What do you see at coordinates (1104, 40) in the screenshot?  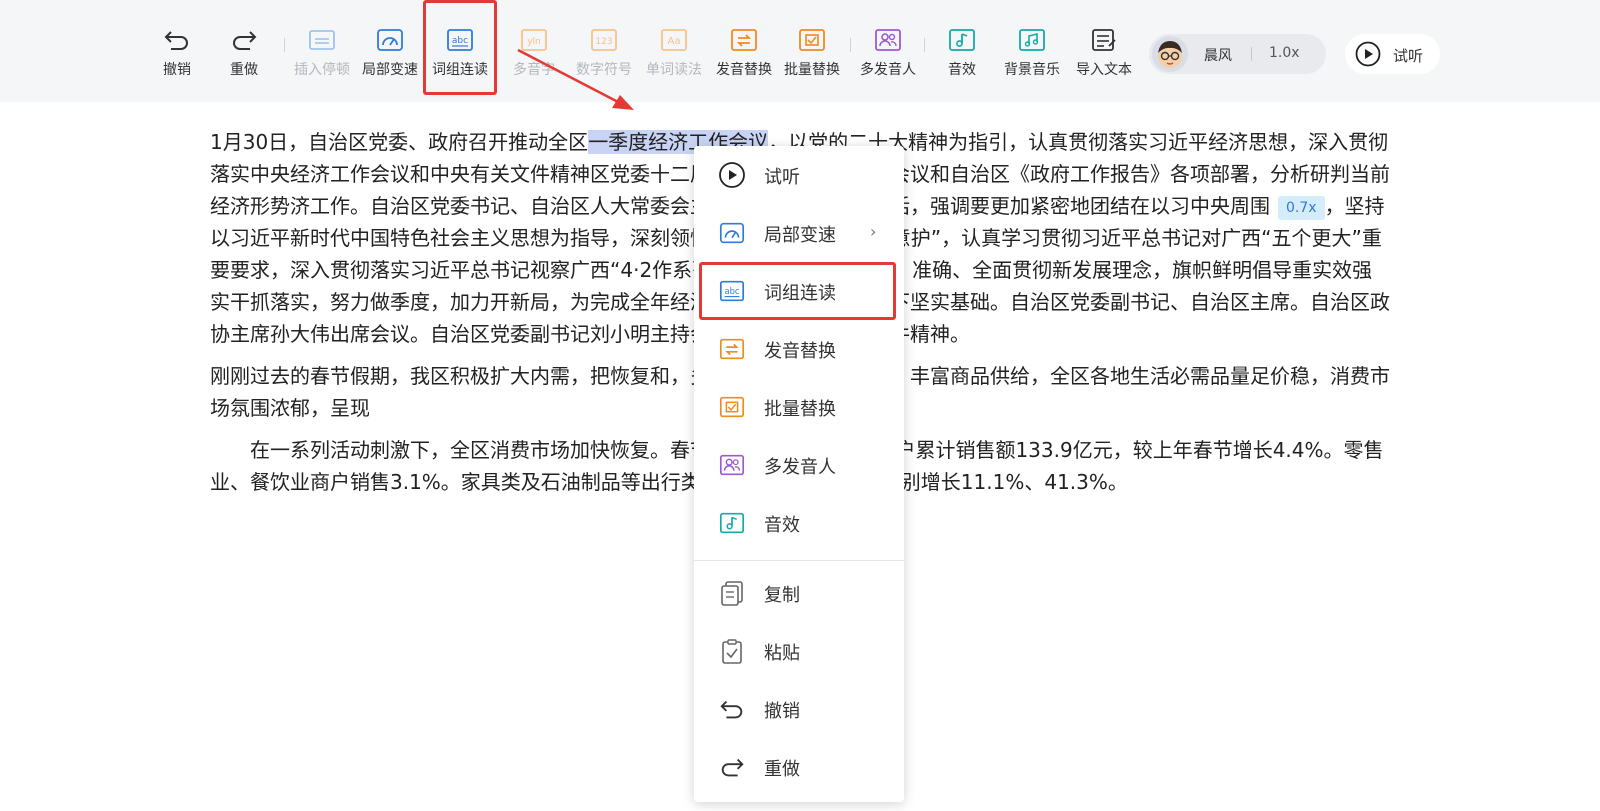 I see `import-text-icon` at bounding box center [1104, 40].